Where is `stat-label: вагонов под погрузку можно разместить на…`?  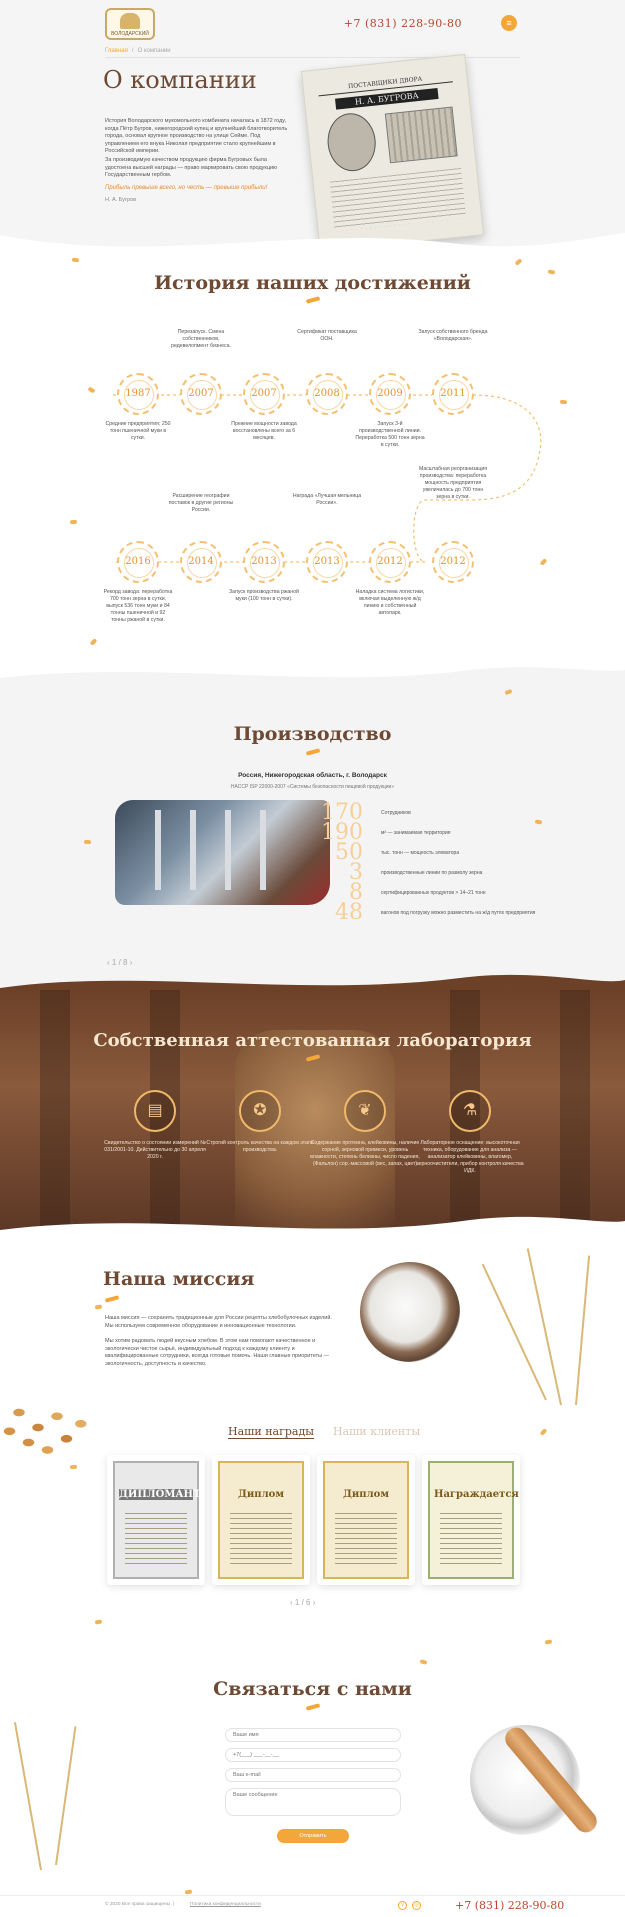 stat-label: вагонов под погрузку можно разместить на… is located at coordinates (458, 913).